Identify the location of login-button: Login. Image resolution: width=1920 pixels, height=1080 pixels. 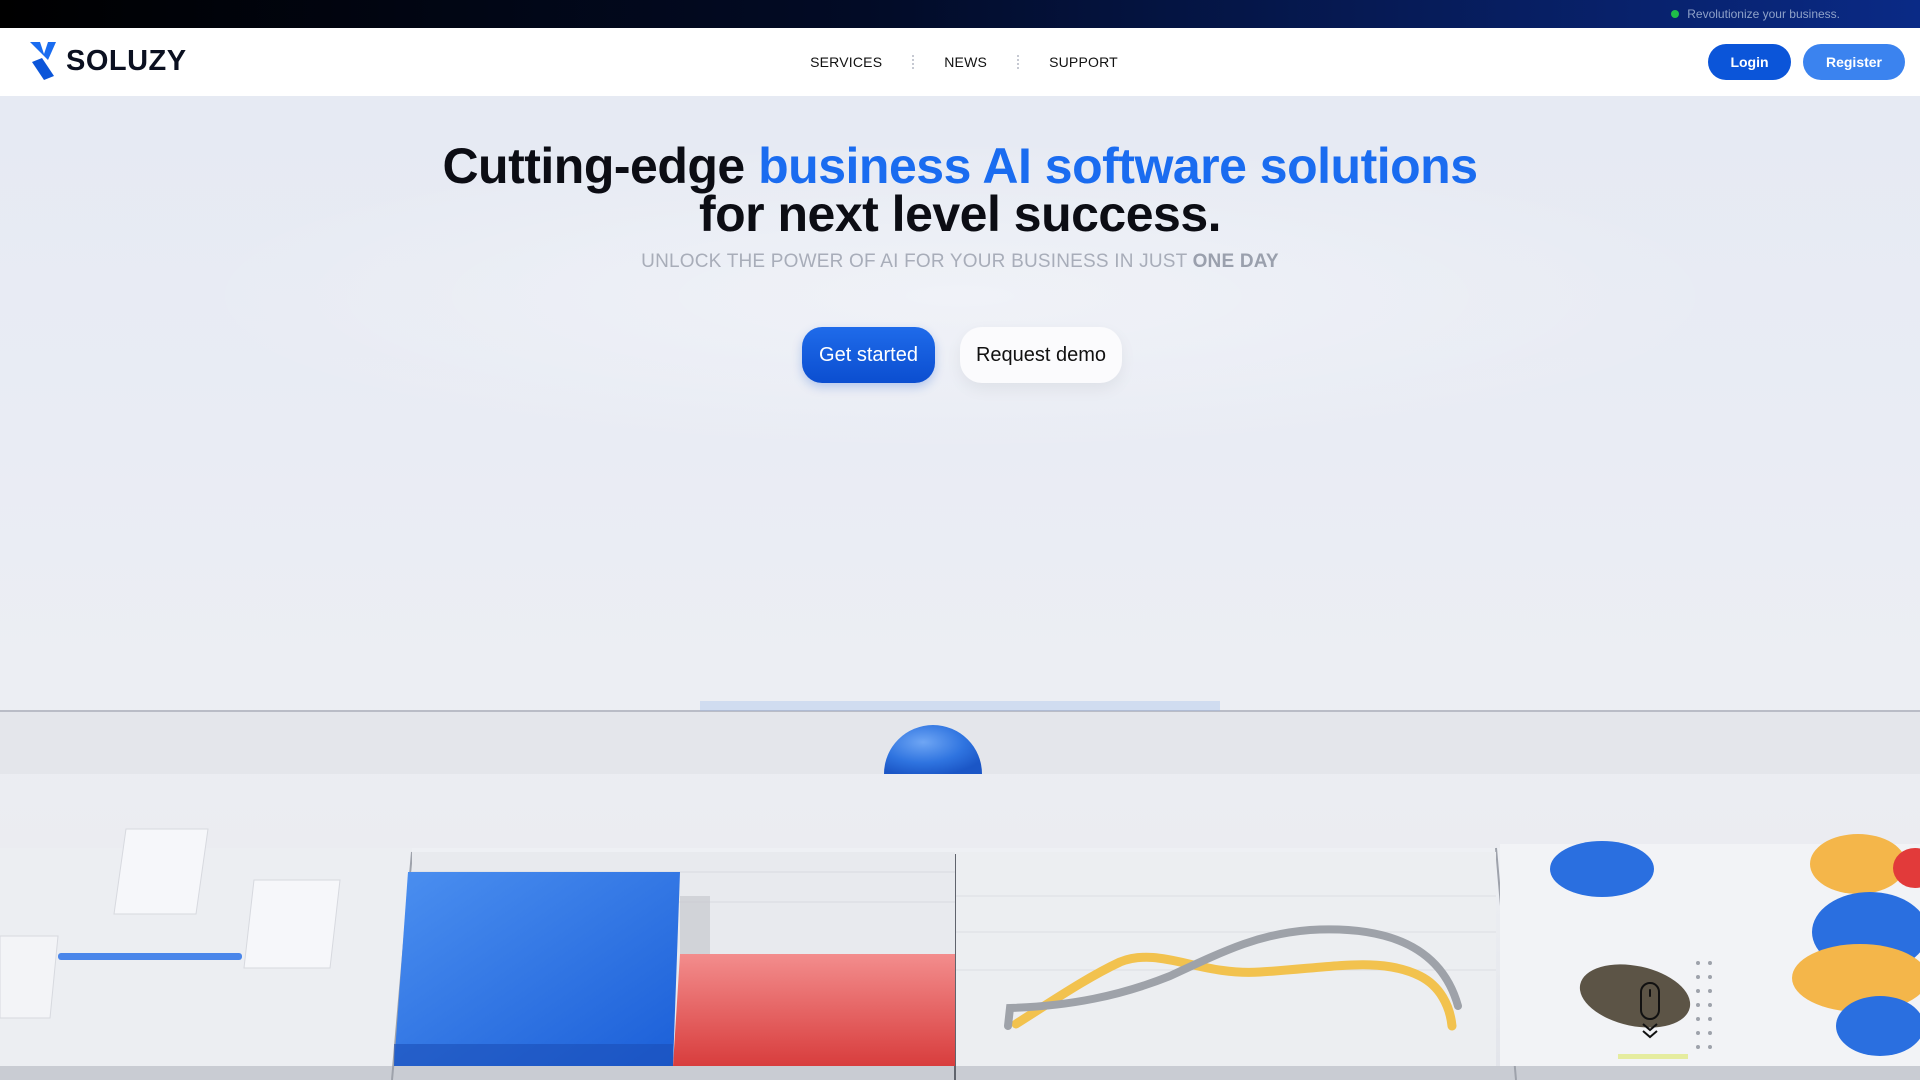
(1749, 62).